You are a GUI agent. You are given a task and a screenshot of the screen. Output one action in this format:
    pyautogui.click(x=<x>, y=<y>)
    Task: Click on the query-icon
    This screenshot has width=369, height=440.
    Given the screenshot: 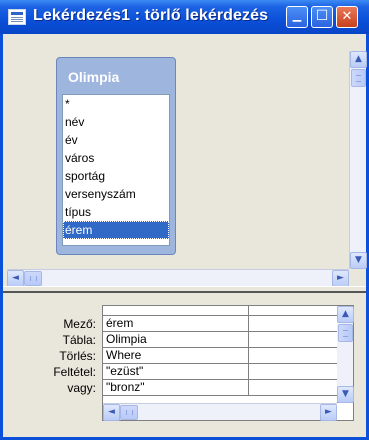 What is the action you would take?
    pyautogui.click(x=17, y=17)
    